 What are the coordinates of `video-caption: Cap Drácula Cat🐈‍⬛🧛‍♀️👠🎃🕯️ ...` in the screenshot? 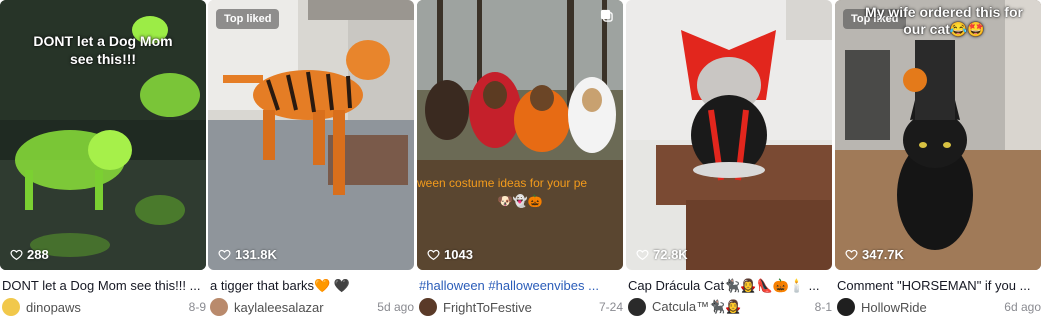 It's located at (730, 286).